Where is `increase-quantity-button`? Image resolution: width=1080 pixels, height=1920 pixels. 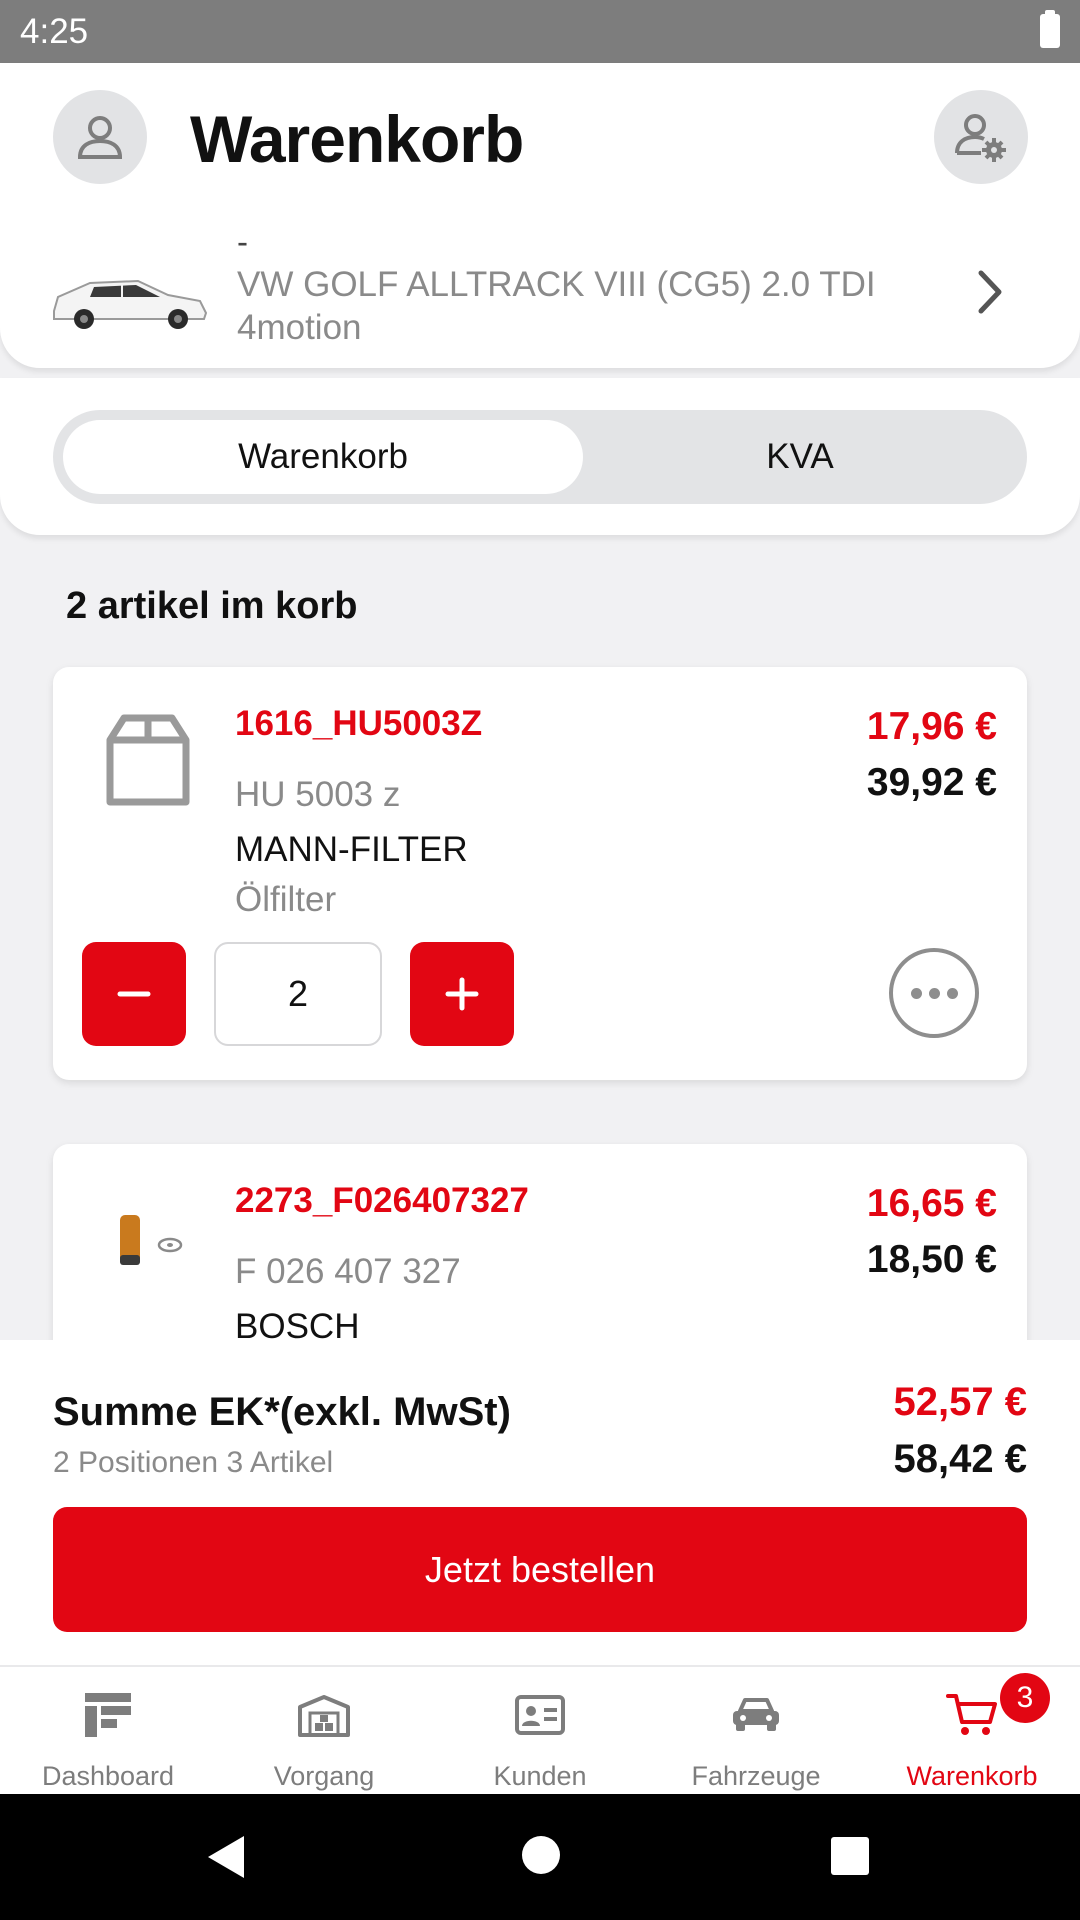 increase-quantity-button is located at coordinates (462, 994).